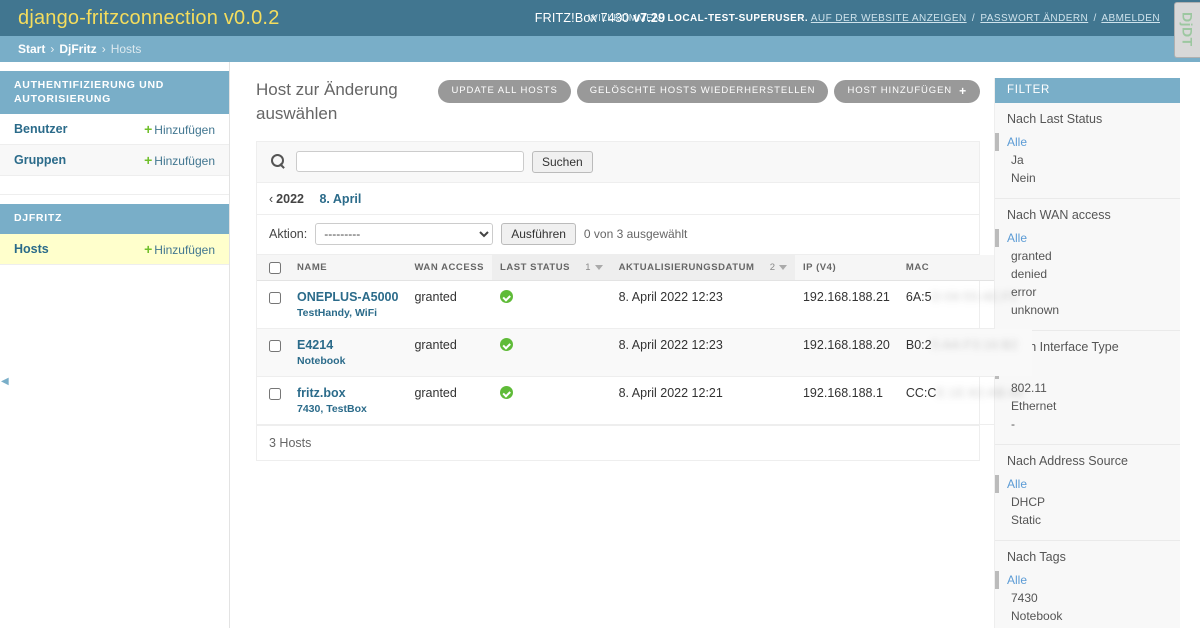 This screenshot has height=628, width=1200. Describe the element at coordinates (1087, 178) in the screenshot. I see `filter-option: Nein` at that location.